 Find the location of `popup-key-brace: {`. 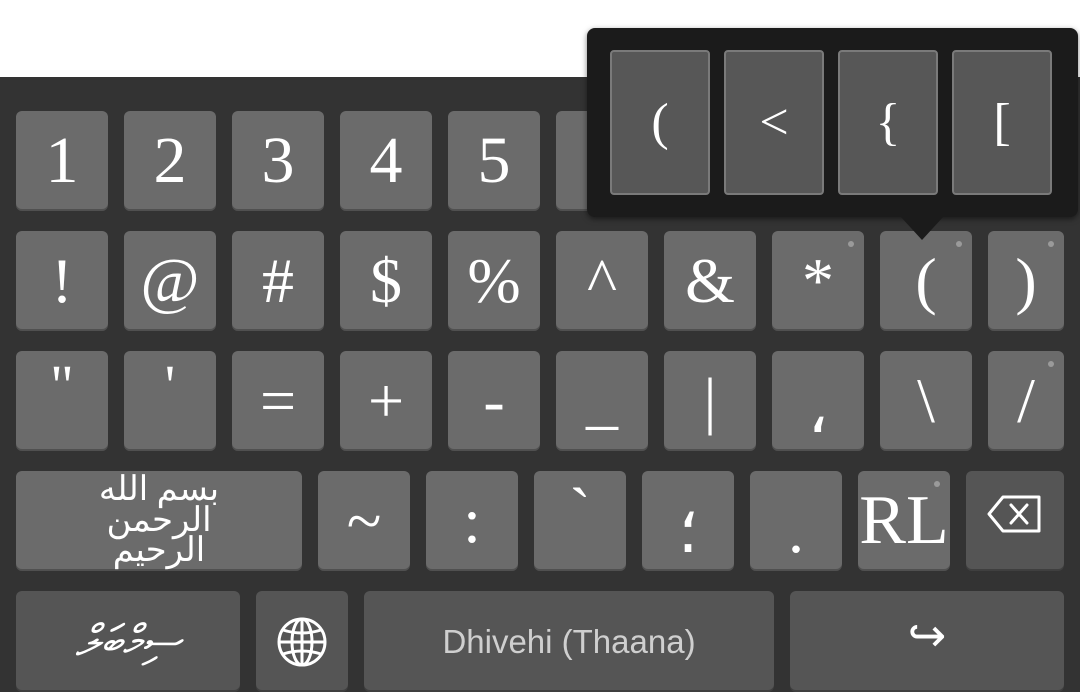

popup-key-brace: { is located at coordinates (888, 122).